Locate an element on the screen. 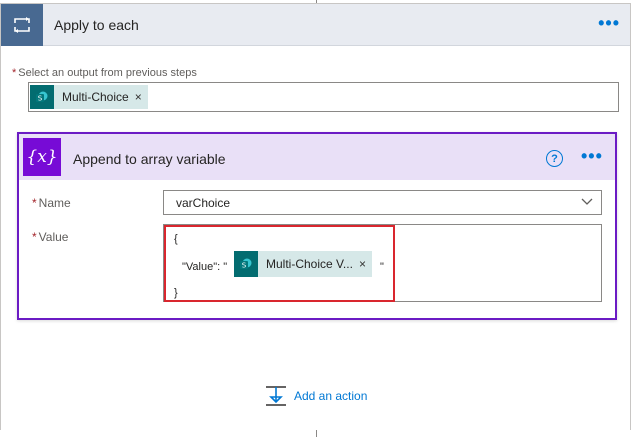 This screenshot has height=437, width=633. sharepoint-icon: S is located at coordinates (42, 97).